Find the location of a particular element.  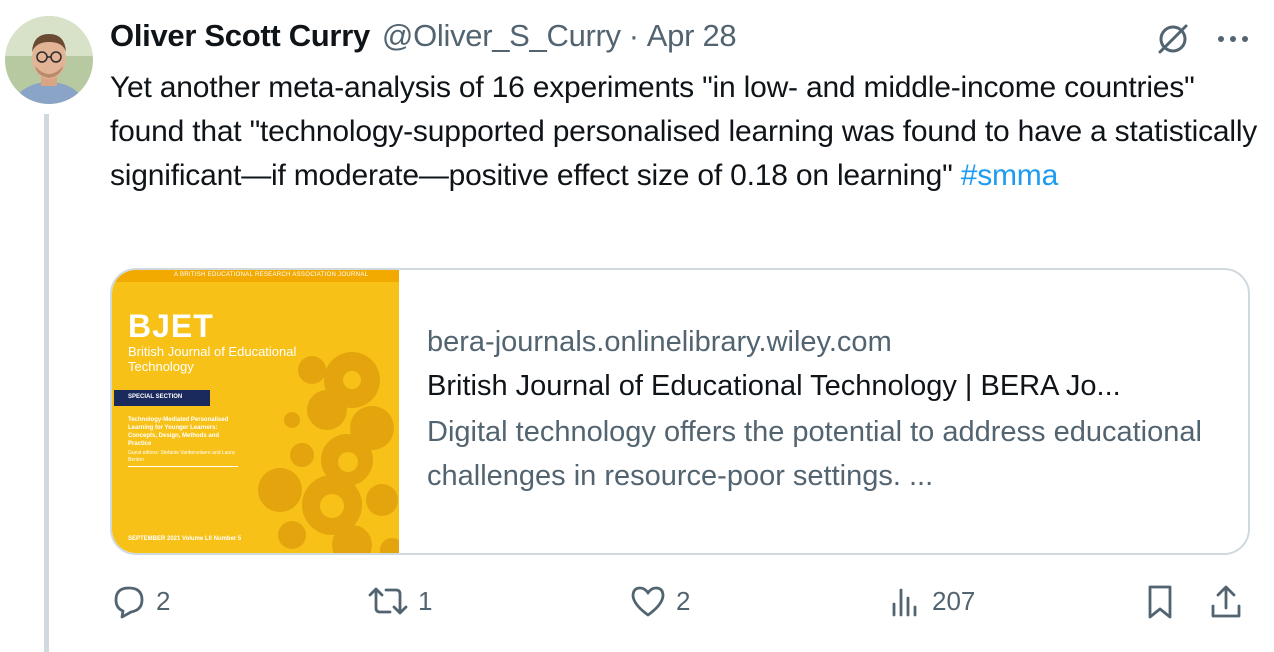

share-icon is located at coordinates (1226, 602).